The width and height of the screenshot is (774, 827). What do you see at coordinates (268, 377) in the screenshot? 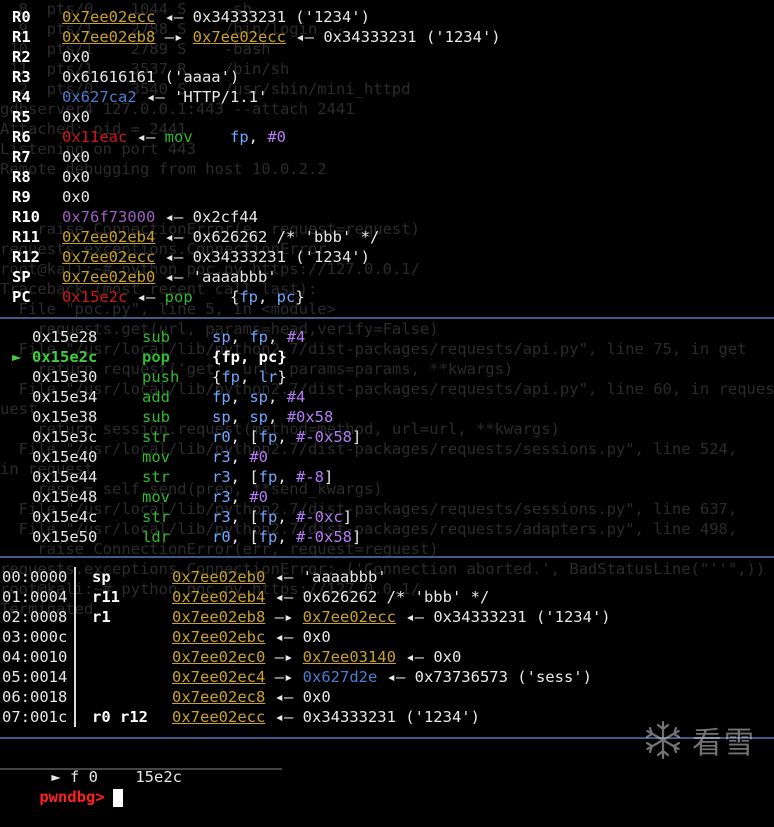
I see `value-text: lr` at bounding box center [268, 377].